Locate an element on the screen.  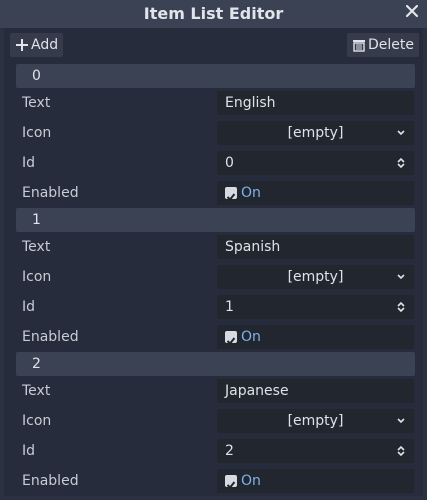
add-button: Add is located at coordinates (37, 45).